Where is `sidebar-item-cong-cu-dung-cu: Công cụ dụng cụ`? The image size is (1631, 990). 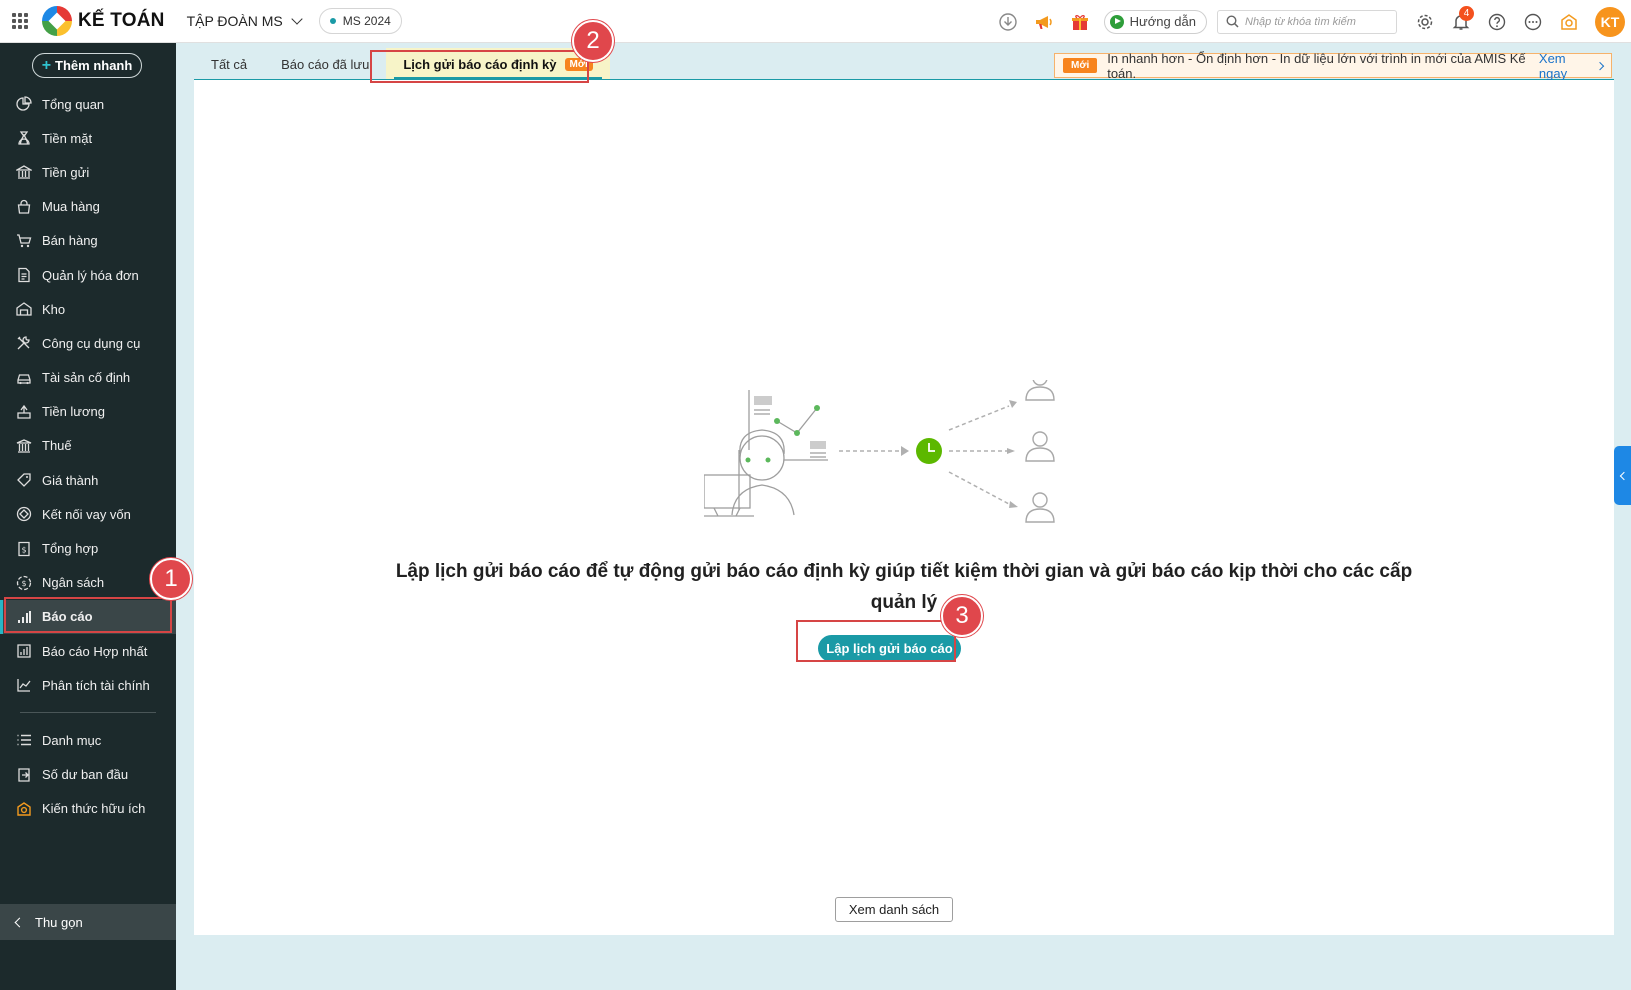 sidebar-item-cong-cu-dung-cu: Công cụ dụng cụ is located at coordinates (88, 343).